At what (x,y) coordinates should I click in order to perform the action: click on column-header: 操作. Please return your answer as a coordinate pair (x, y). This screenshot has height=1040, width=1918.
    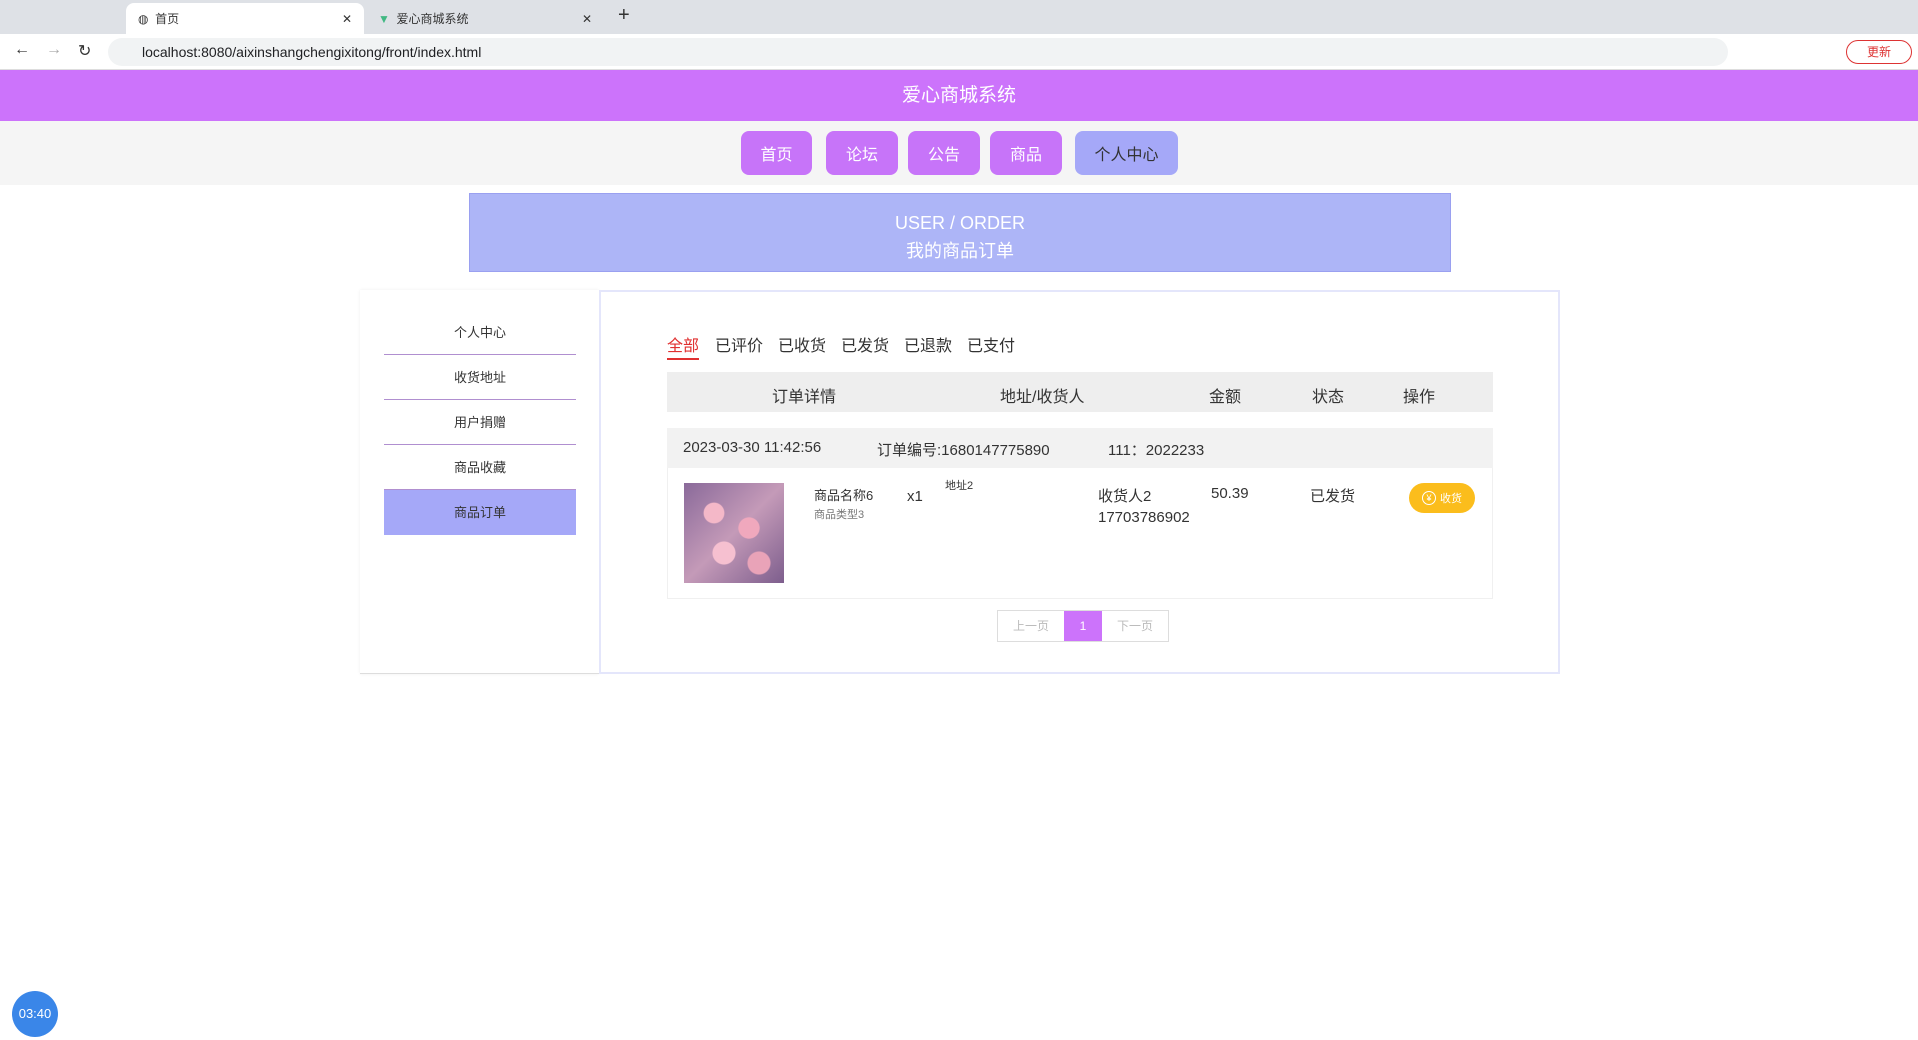
    Looking at the image, I should click on (1419, 397).